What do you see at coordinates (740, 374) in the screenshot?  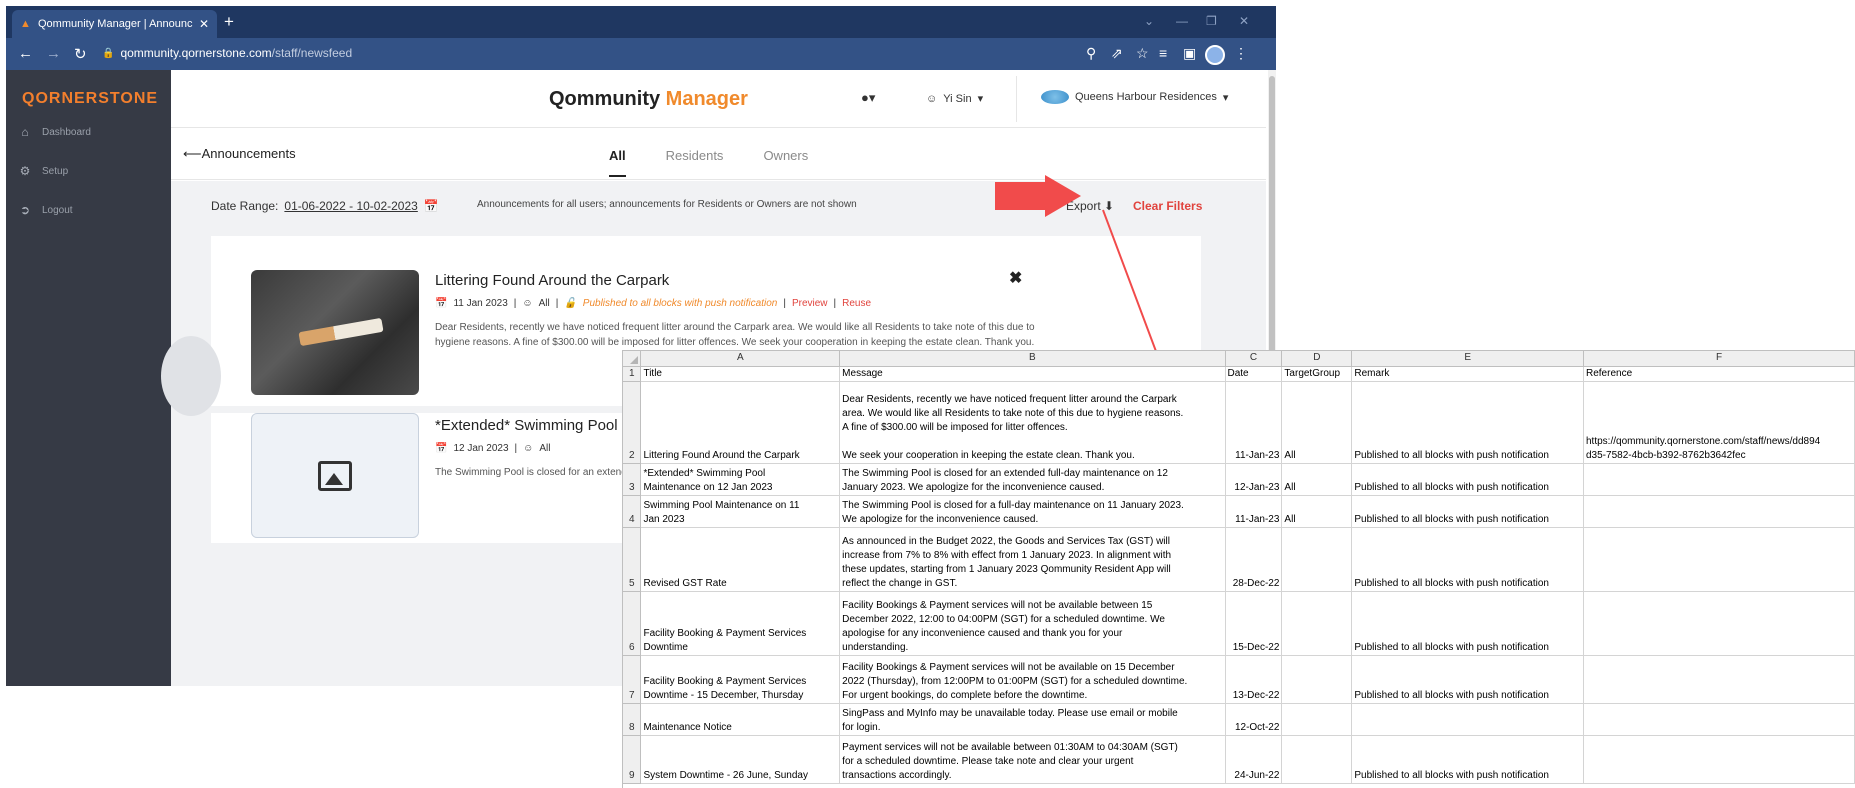 I see `sheet-cell: Title` at bounding box center [740, 374].